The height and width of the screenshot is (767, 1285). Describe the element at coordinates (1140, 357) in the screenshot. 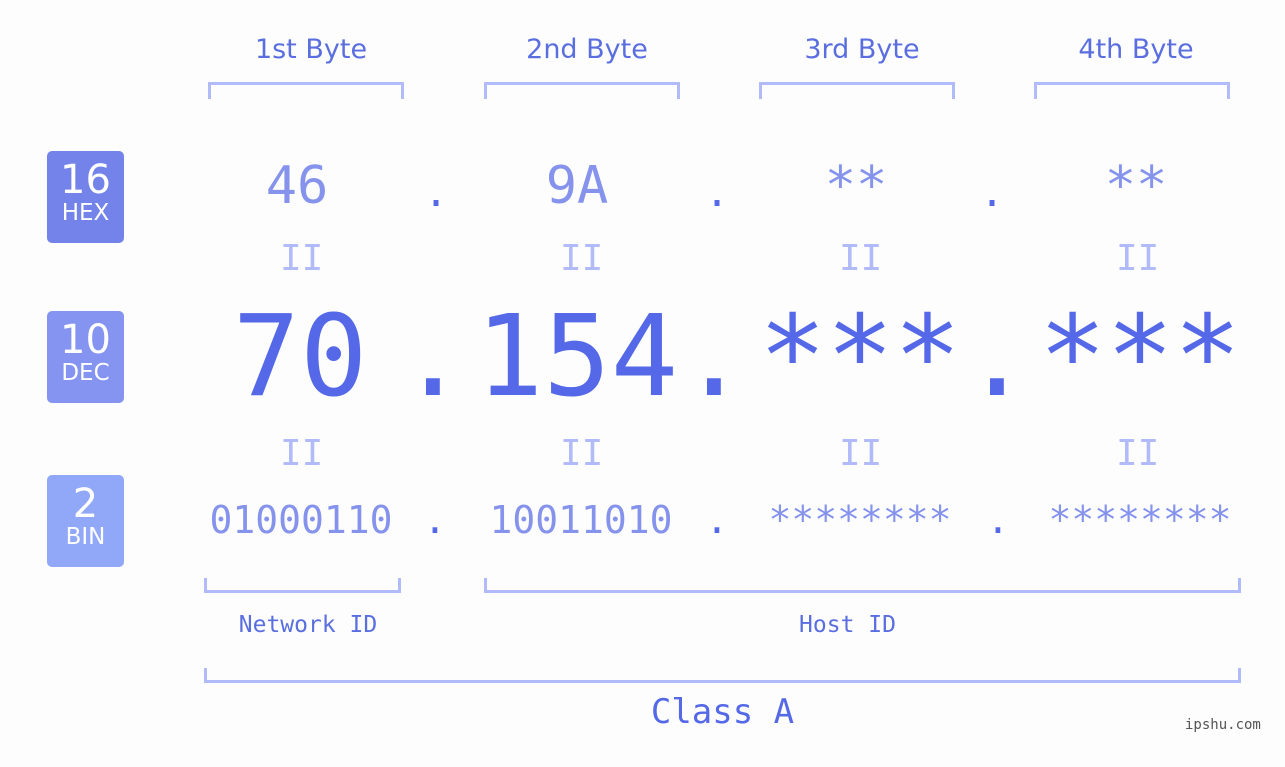

I see `dec-byte-4: ***` at that location.